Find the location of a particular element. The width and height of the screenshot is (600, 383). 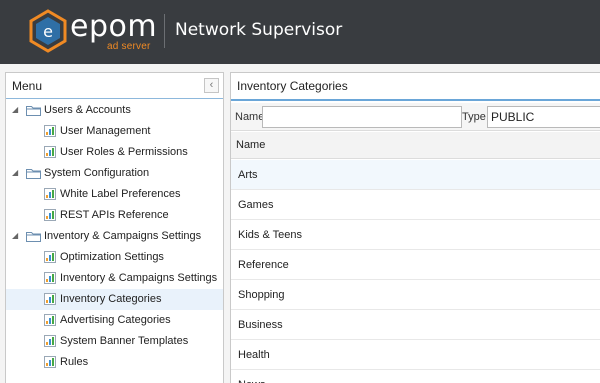

menu-item: System Banner Templates is located at coordinates (114, 341).